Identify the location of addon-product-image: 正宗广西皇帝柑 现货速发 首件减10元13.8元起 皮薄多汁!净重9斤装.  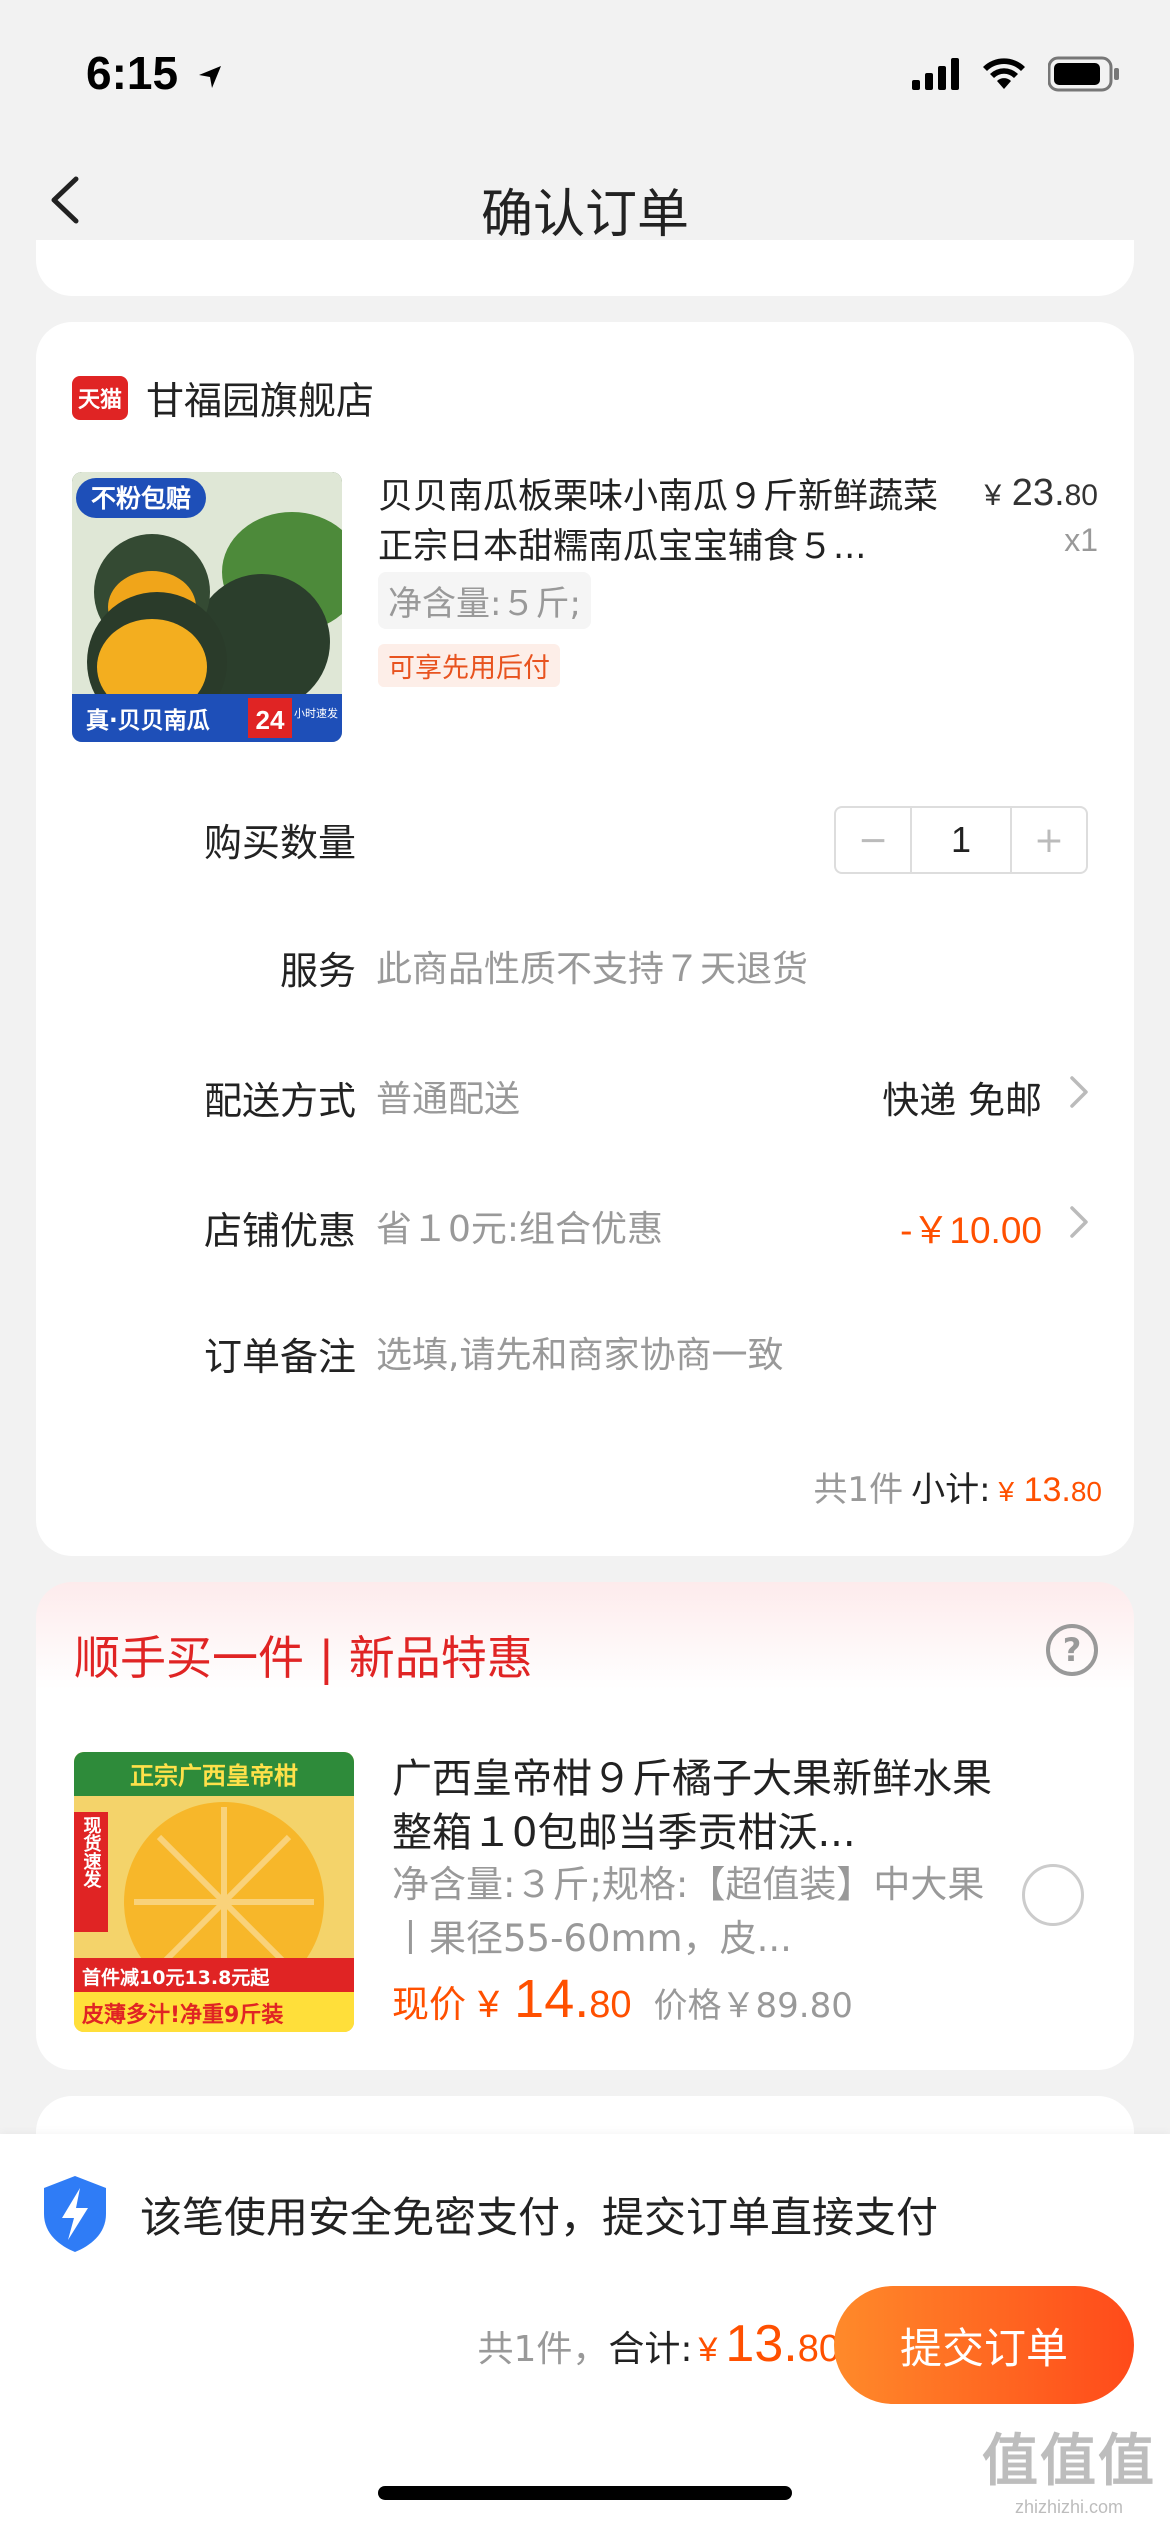
(214, 1892).